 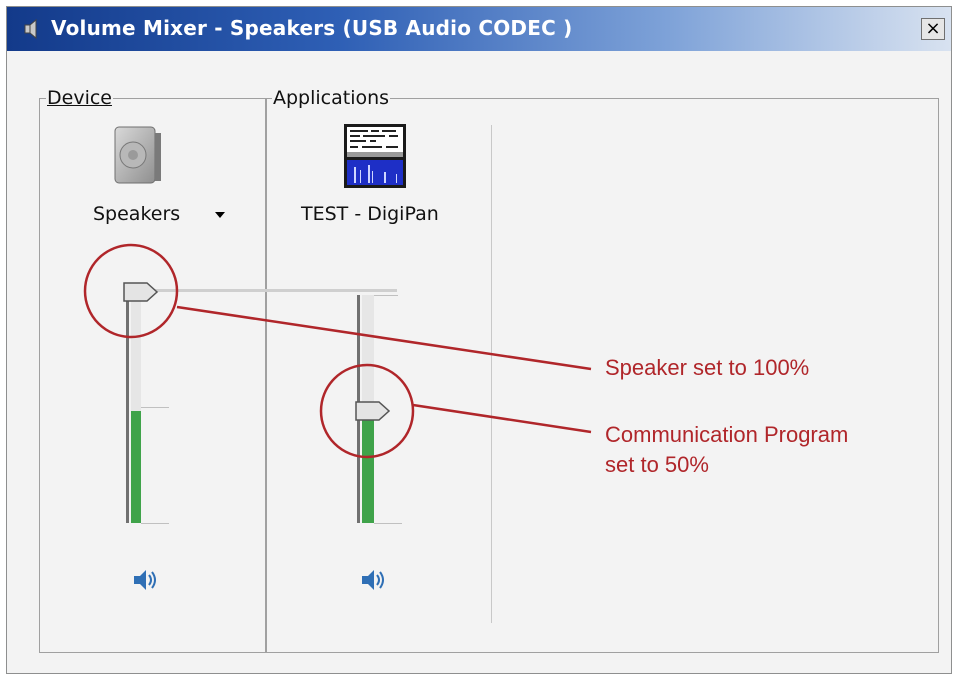 What do you see at coordinates (727, 434) in the screenshot?
I see `communication-annotation-line1: Communication Program` at bounding box center [727, 434].